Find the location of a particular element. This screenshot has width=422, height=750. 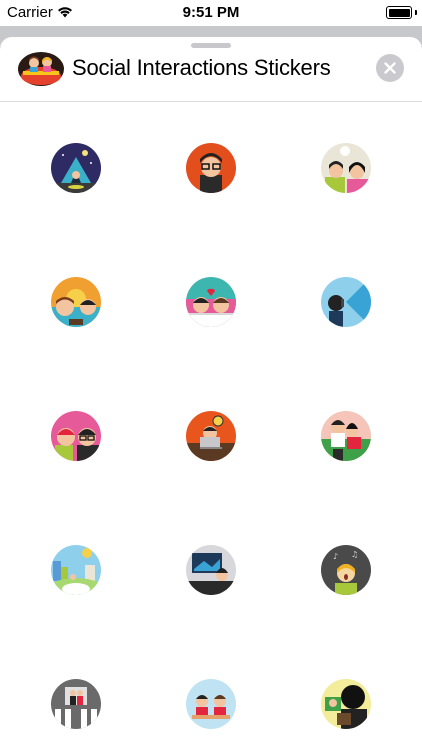

sticker-phone-caller is located at coordinates (346, 302).